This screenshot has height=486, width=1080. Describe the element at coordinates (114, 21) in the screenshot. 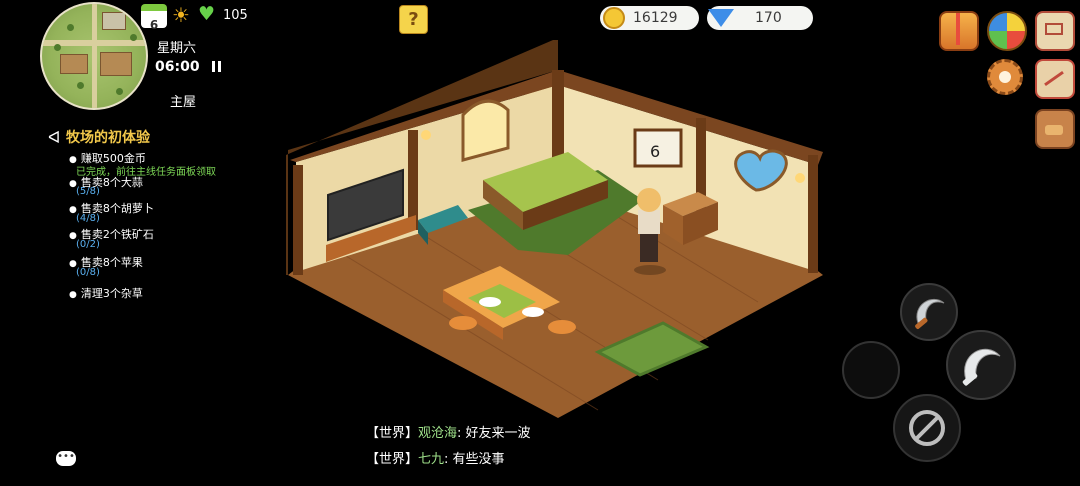

I see `minimap-house` at that location.